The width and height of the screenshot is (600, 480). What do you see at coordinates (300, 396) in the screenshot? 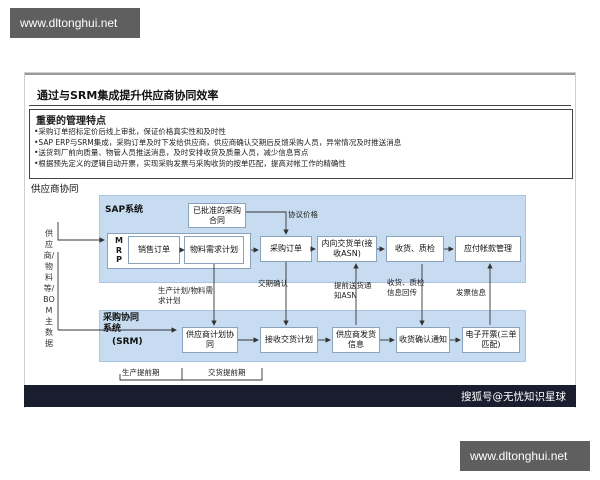
I see `footer-bar: 搜狐号@无忧知识星球` at bounding box center [300, 396].